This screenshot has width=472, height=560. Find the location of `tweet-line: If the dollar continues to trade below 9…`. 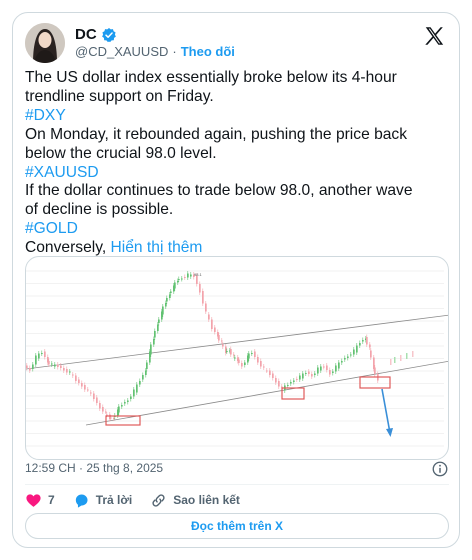

tweet-line: If the dollar continues to trade below 9… is located at coordinates (219, 191).